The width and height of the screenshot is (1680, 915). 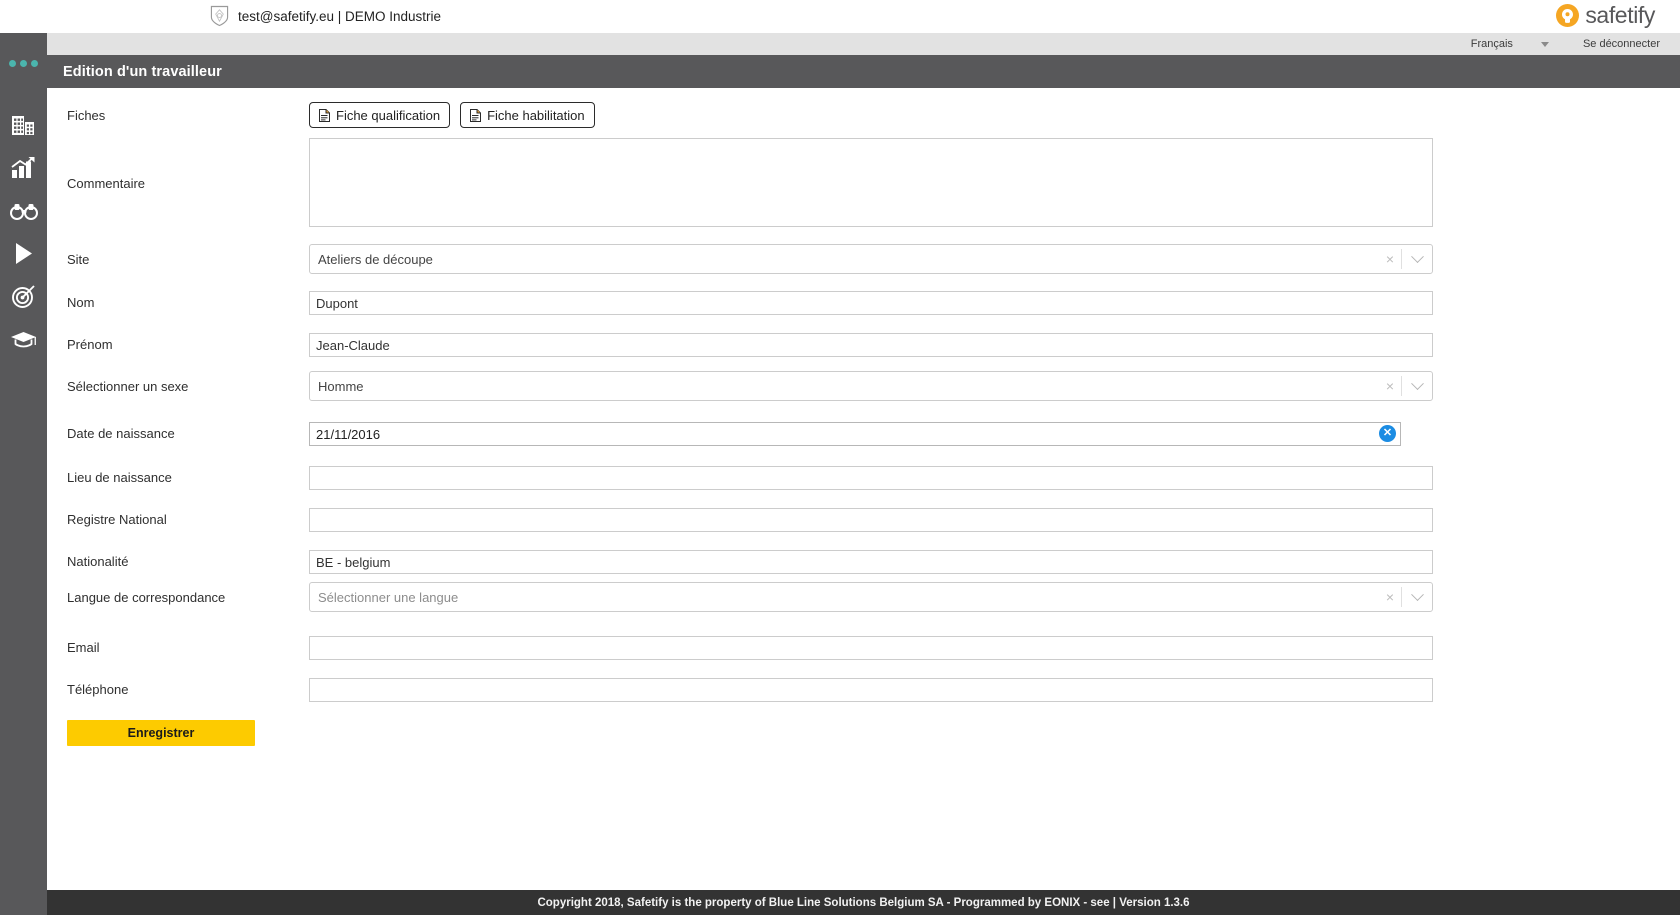 I want to click on label-commentaire: Commentaire, so click(x=106, y=183).